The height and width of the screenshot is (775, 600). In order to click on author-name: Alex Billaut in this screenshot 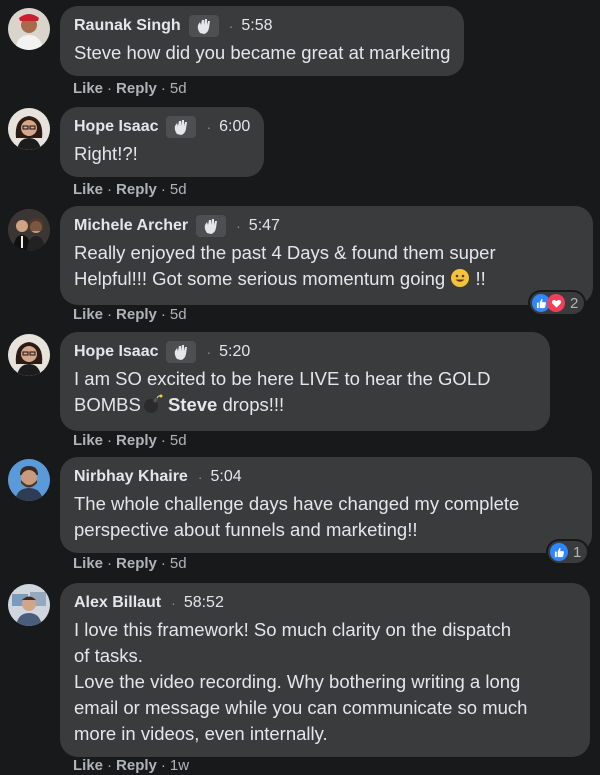, I will do `click(117, 603)`.